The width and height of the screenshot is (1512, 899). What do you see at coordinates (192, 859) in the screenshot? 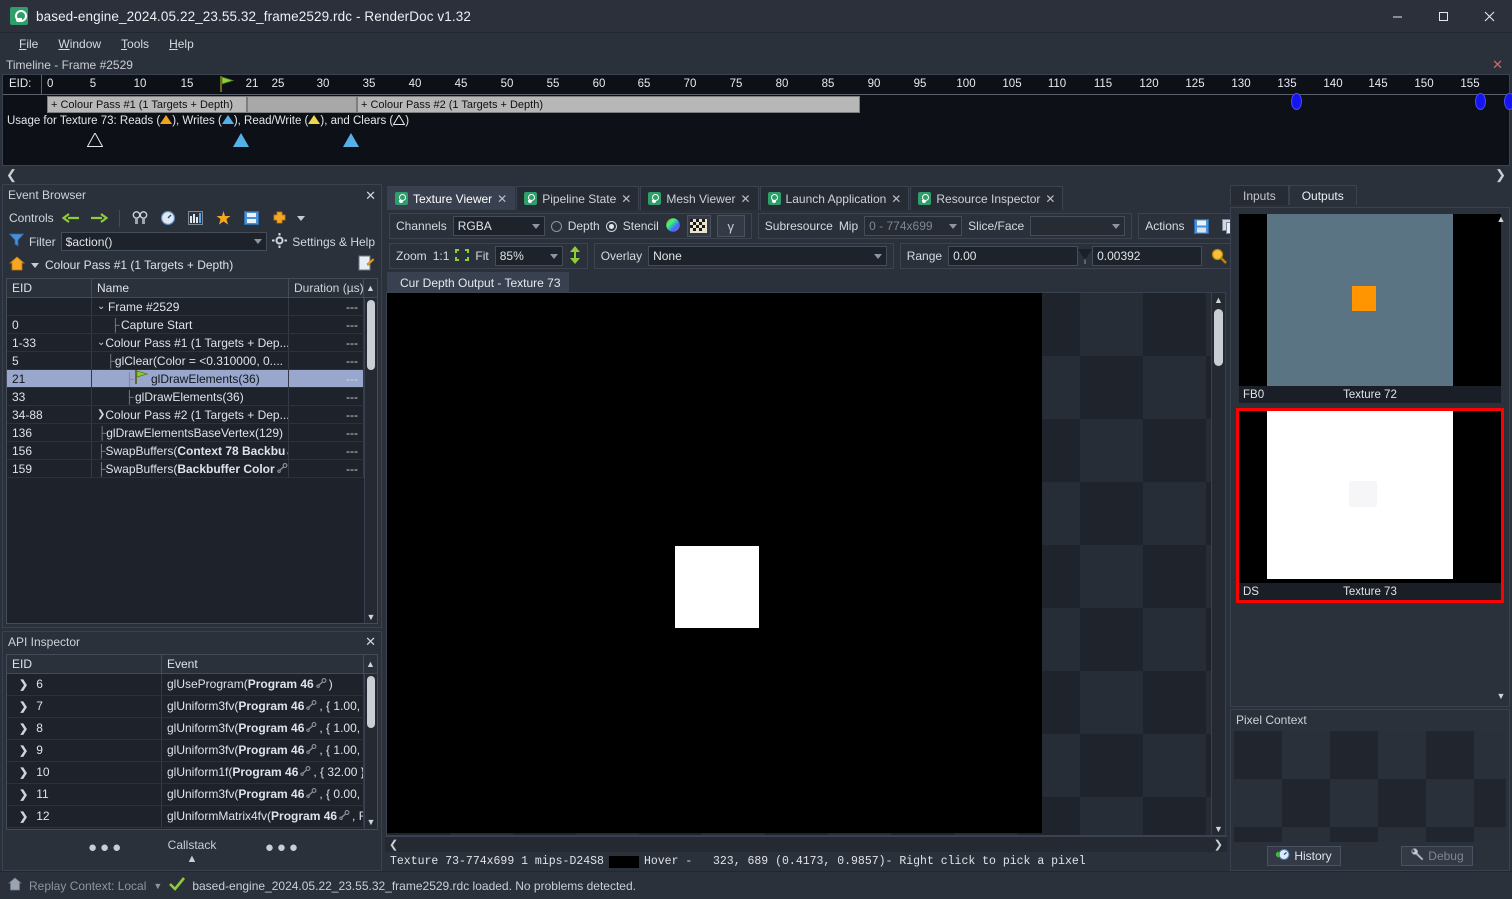
I see `callstack-expand-icon: ▲` at bounding box center [192, 859].